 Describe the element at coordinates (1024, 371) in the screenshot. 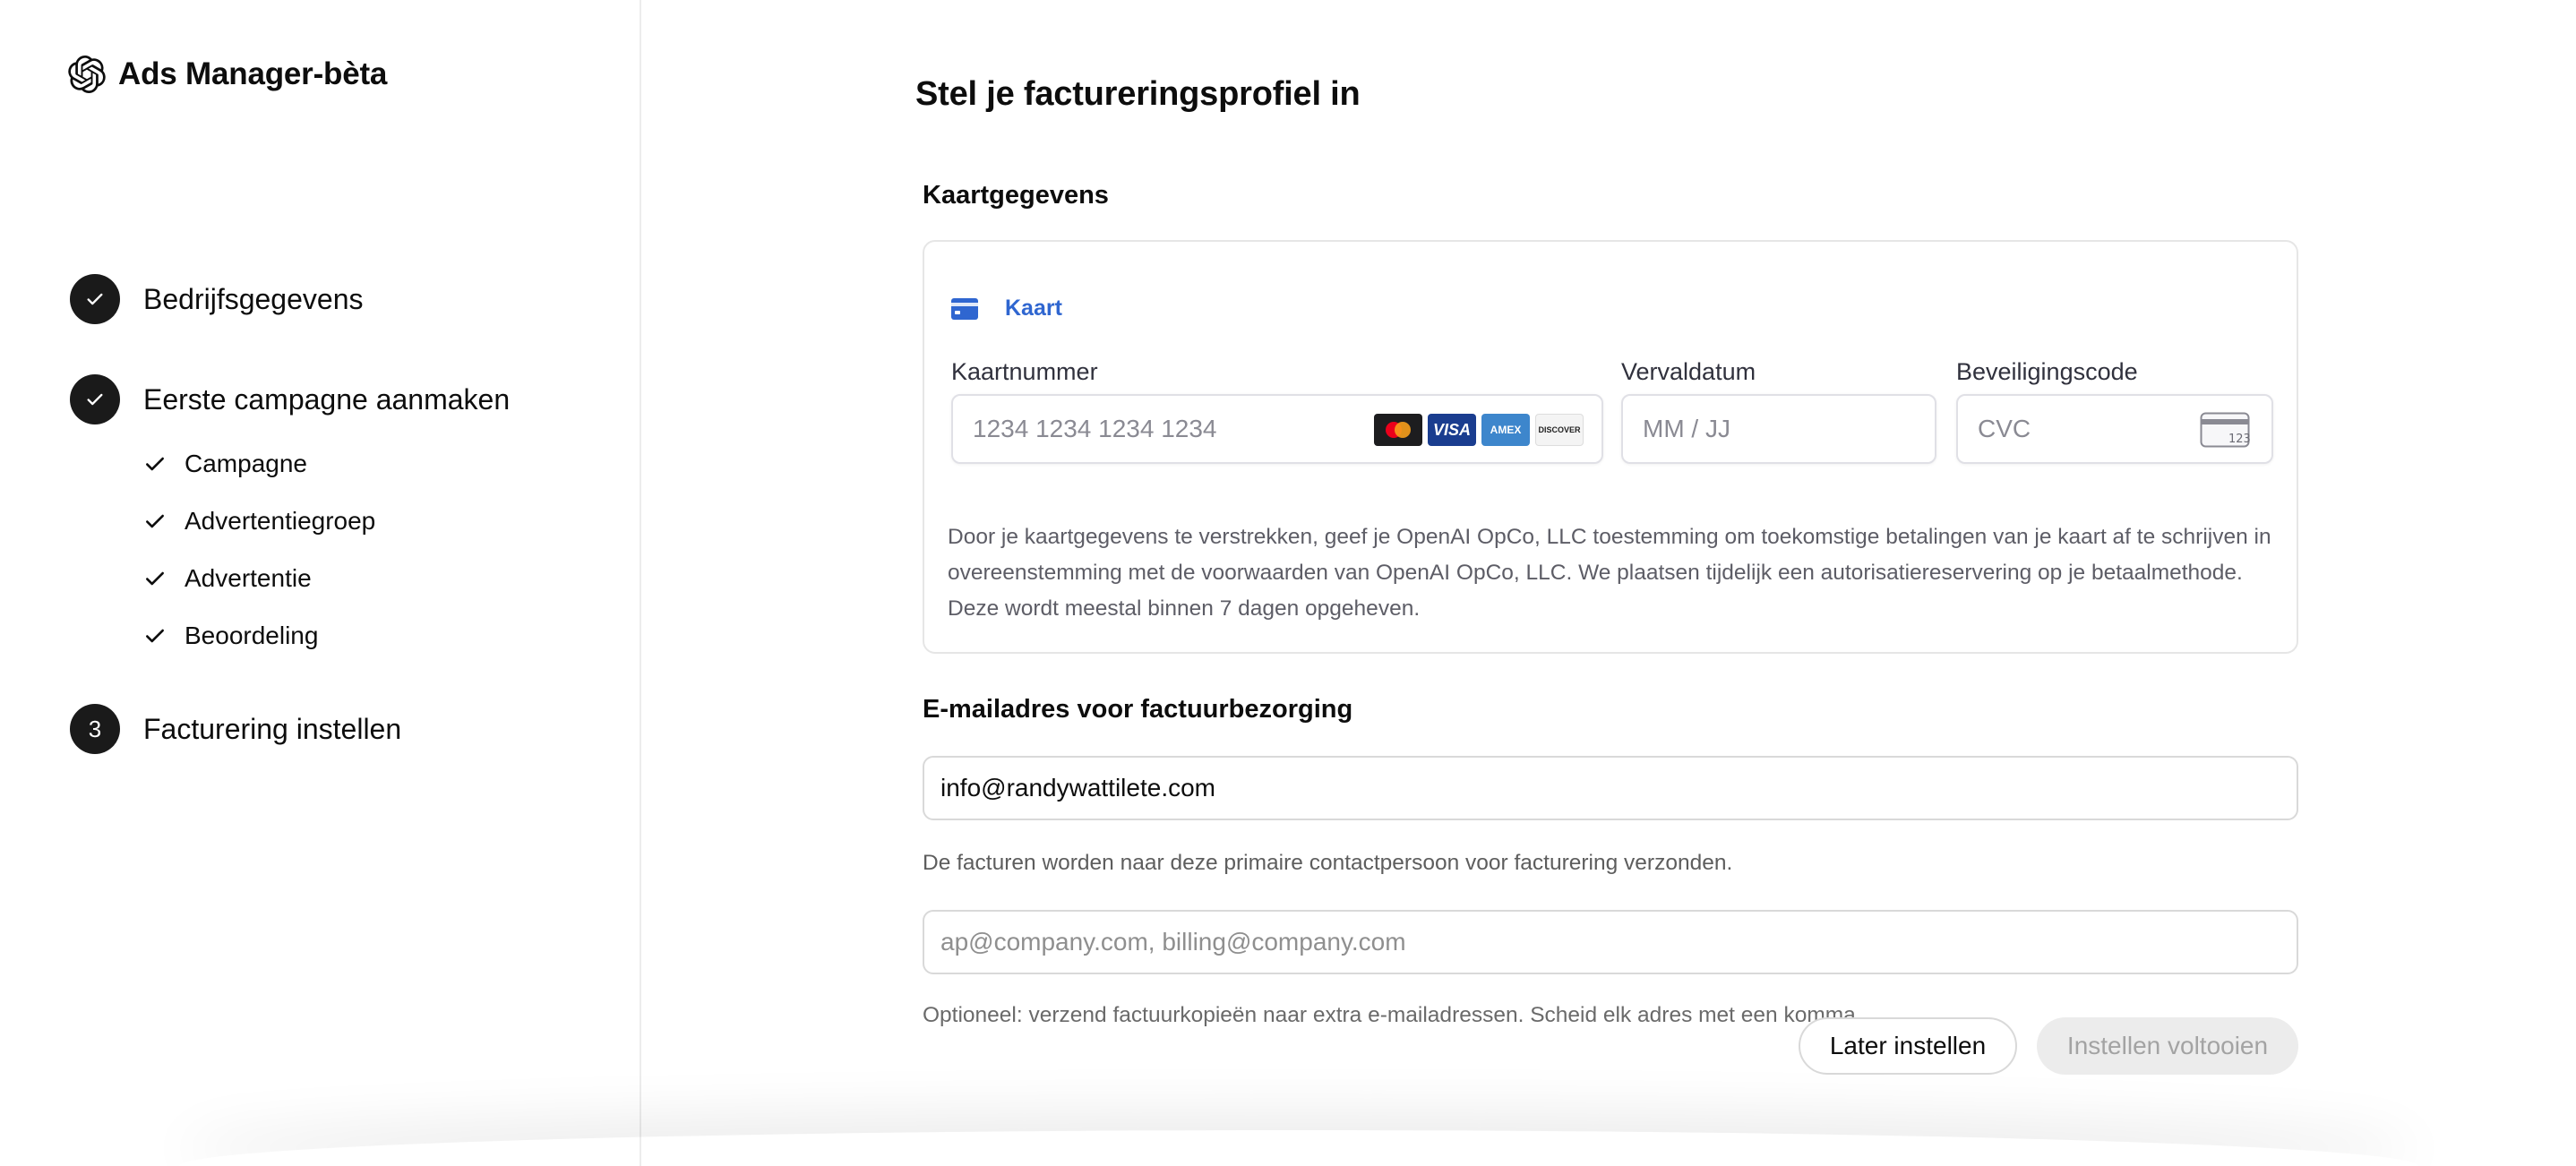

I see `card-number-label: Kaartnummer` at that location.